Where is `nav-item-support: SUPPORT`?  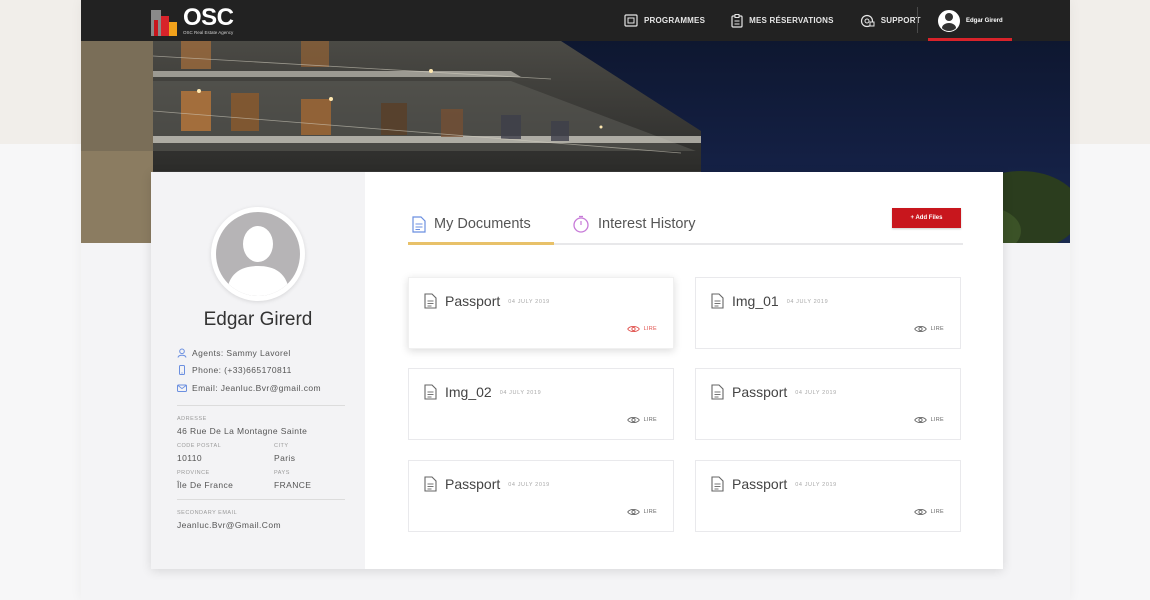
nav-item-support: SUPPORT is located at coordinates (890, 21).